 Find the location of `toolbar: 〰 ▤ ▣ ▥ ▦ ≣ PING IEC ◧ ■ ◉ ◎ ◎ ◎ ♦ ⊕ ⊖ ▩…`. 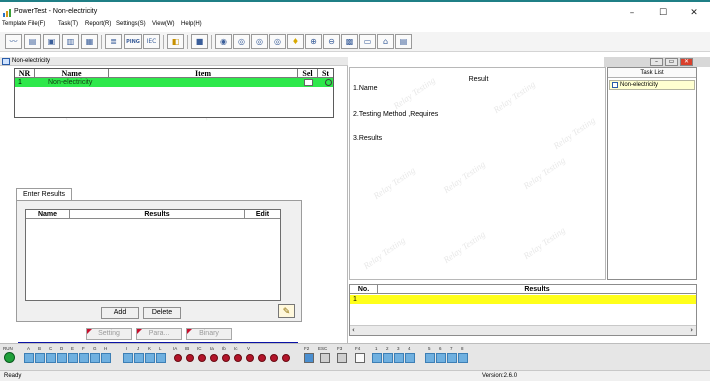

toolbar: 〰 ▤ ▣ ▥ ▦ ≣ PING IEC ◧ ■ ◉ ◎ ◎ ◎ ♦ ⊕ ⊖ ▩… is located at coordinates (355, 42).